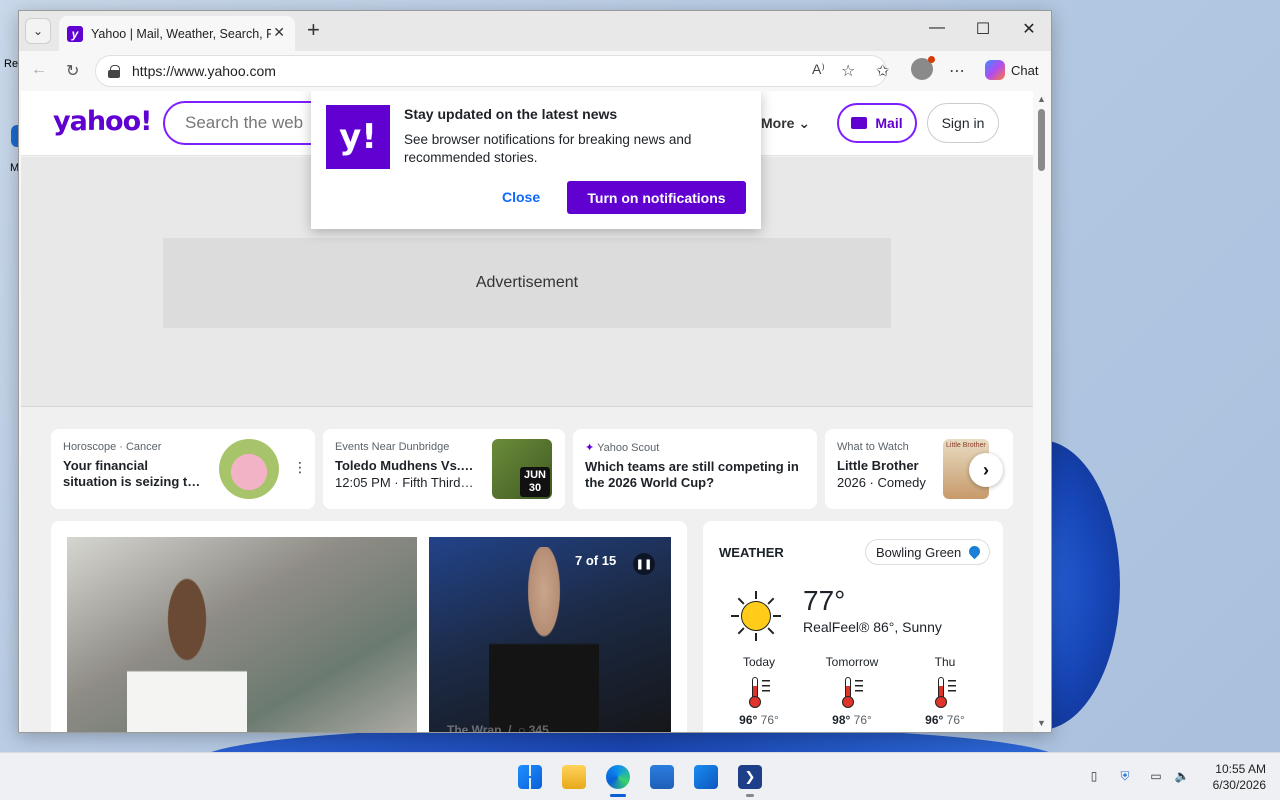  Describe the element at coordinates (1025, 70) in the screenshot. I see `chat-label: Chat` at that location.